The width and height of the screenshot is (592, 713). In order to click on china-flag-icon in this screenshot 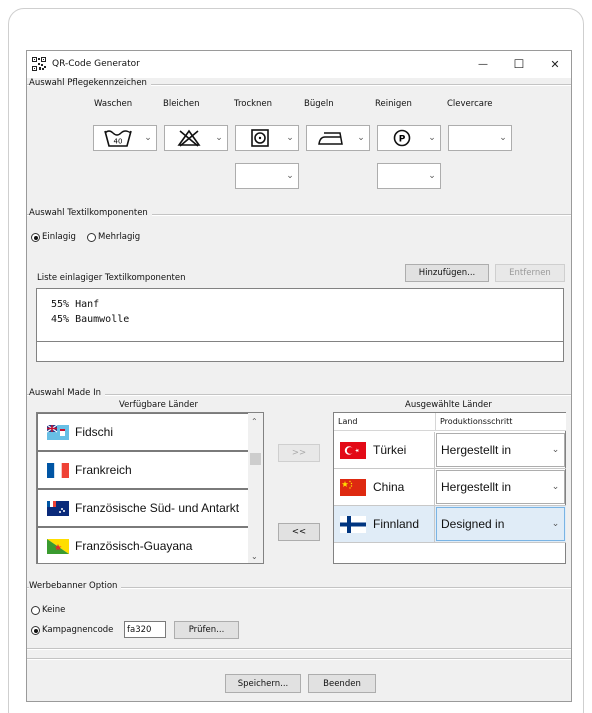, I will do `click(353, 487)`.